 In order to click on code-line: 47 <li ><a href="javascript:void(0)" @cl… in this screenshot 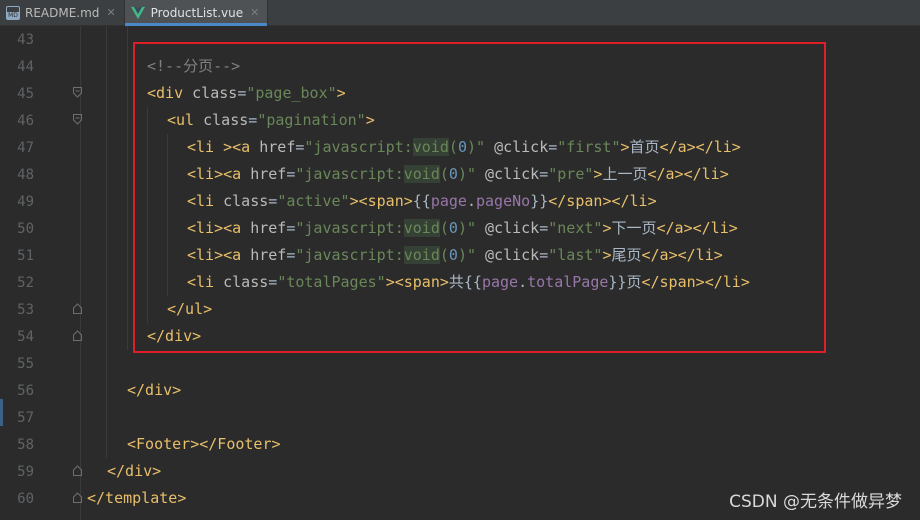, I will do `click(460, 147)`.